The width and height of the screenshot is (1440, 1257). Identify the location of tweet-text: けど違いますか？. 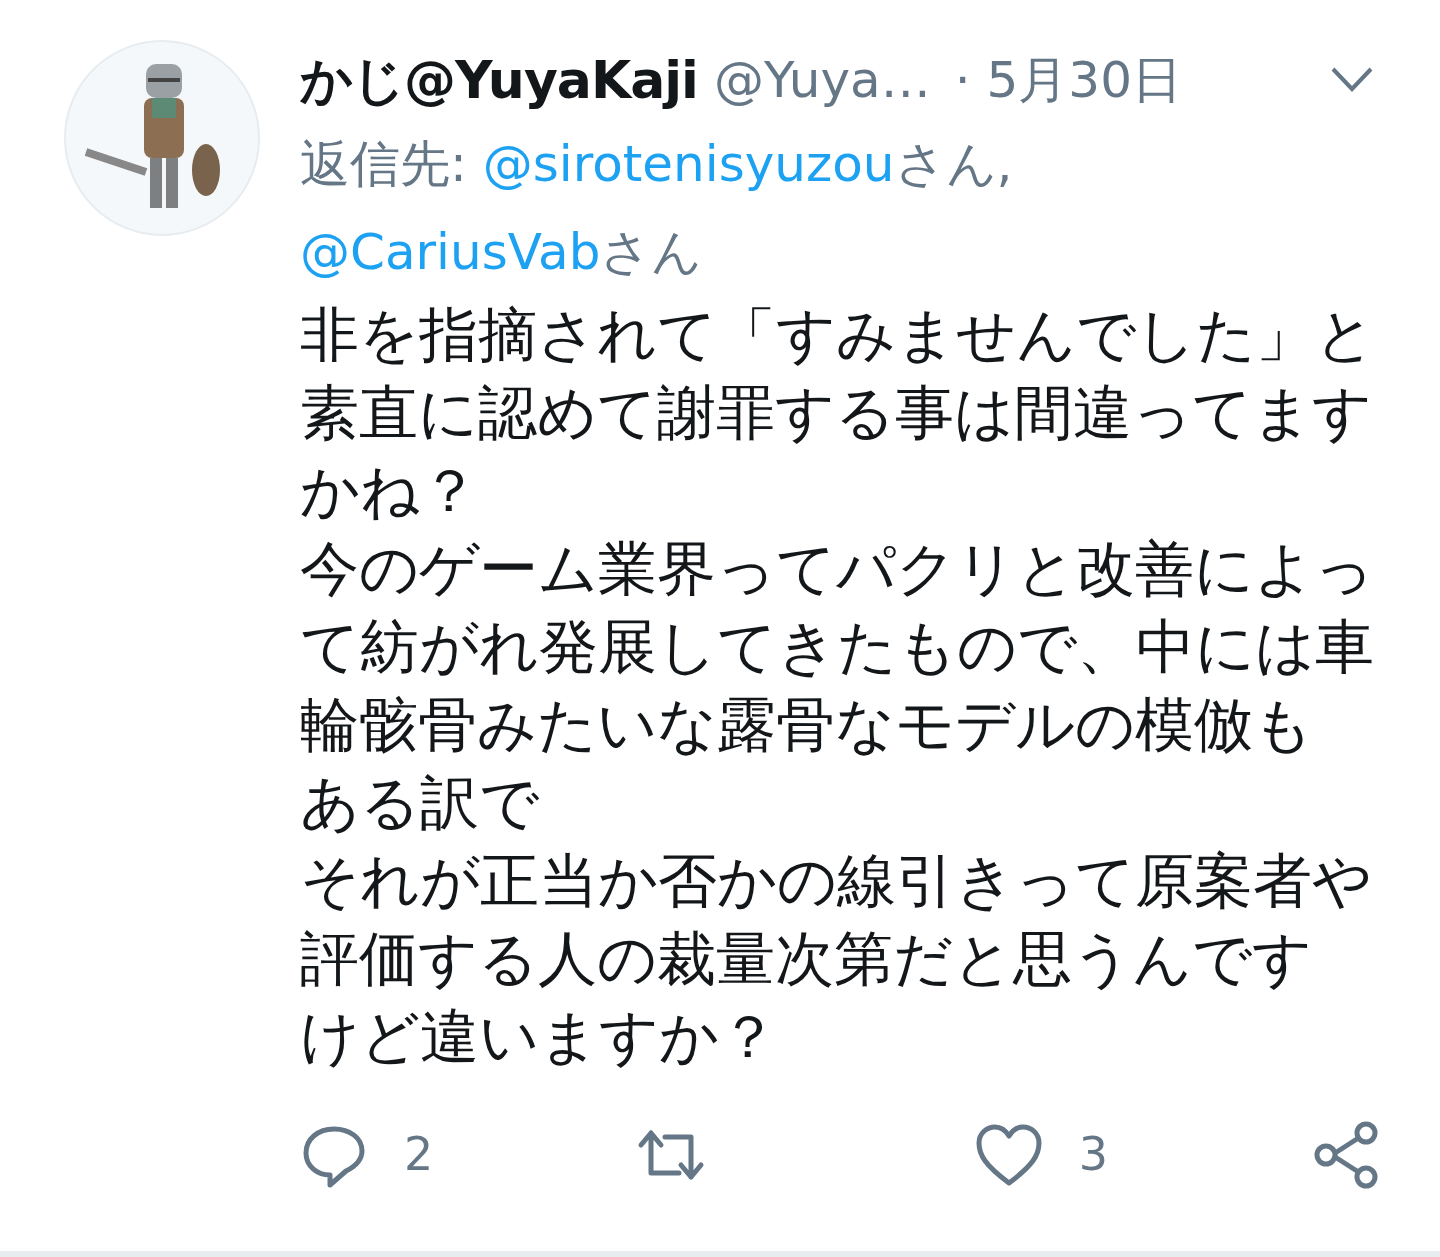
(539, 1037).